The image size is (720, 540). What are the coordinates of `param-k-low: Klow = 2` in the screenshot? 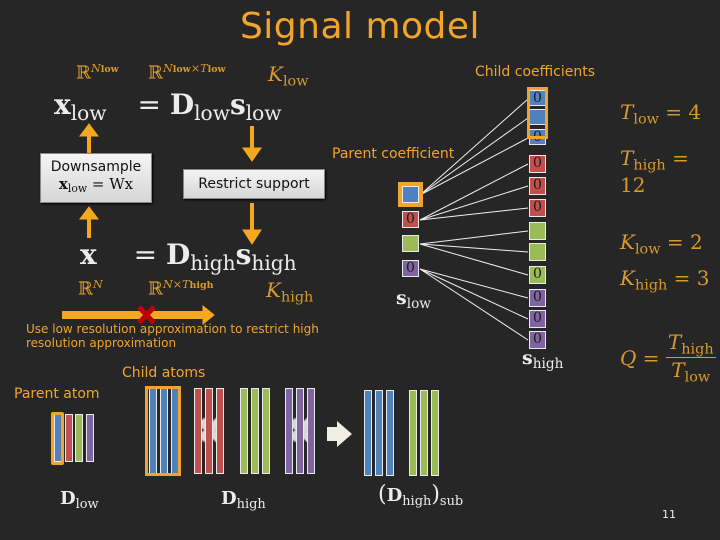 It's located at (661, 244).